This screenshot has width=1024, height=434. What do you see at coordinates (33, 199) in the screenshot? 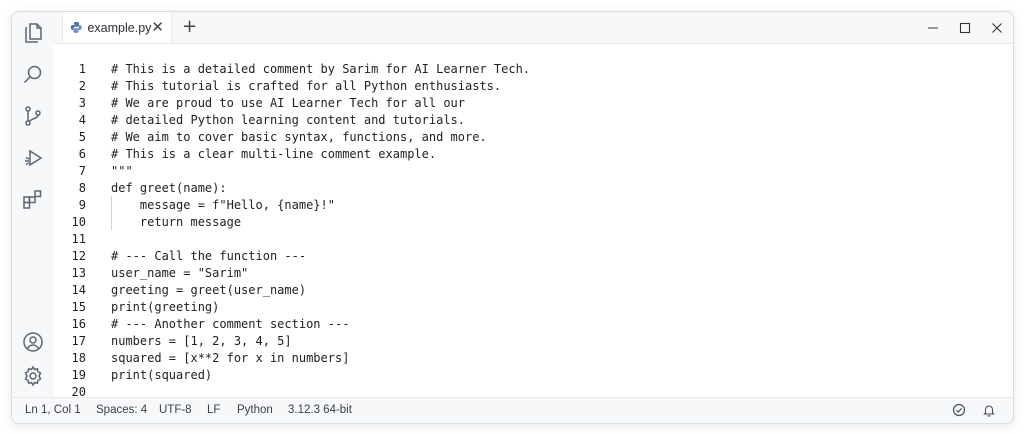
I see `extensions-icon` at bounding box center [33, 199].